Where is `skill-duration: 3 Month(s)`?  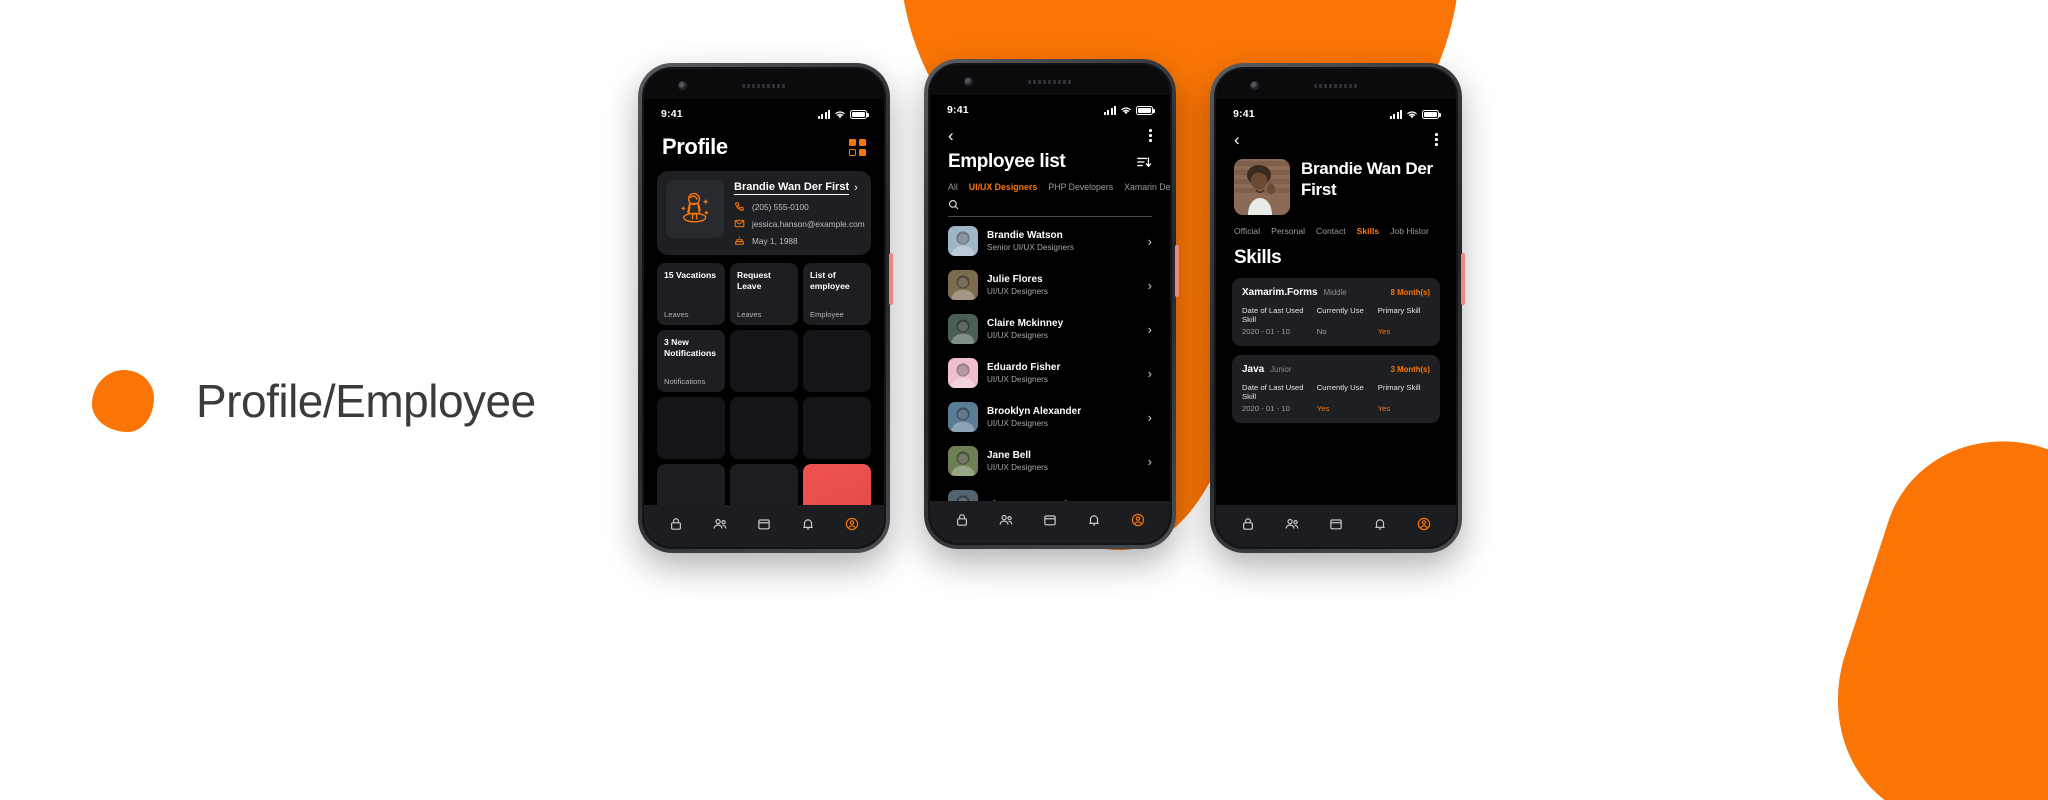 skill-duration: 3 Month(s) is located at coordinates (1410, 369).